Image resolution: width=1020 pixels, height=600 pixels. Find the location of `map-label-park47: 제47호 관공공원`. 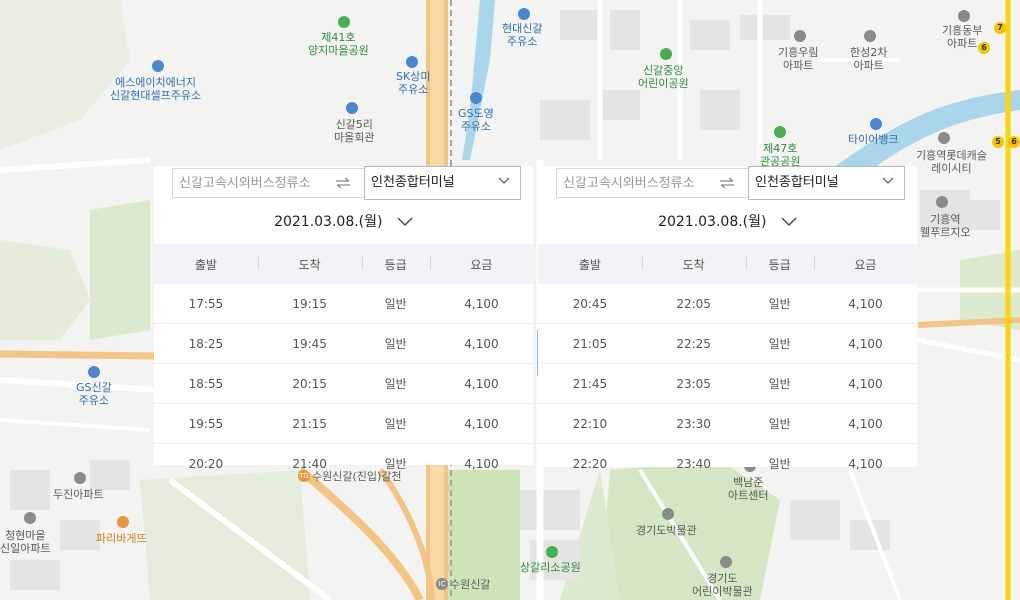

map-label-park47: 제47호 관공공원 is located at coordinates (780, 155).